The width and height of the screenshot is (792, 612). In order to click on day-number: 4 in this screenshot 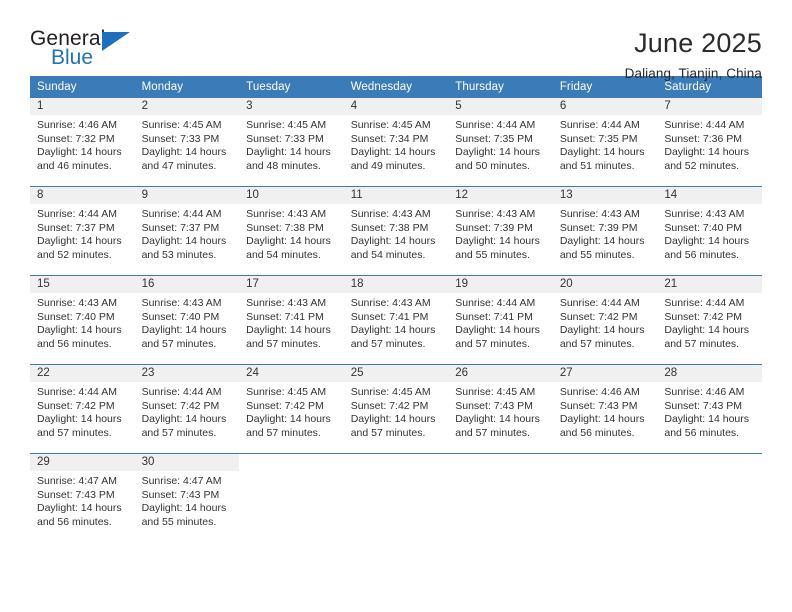, I will do `click(396, 106)`.